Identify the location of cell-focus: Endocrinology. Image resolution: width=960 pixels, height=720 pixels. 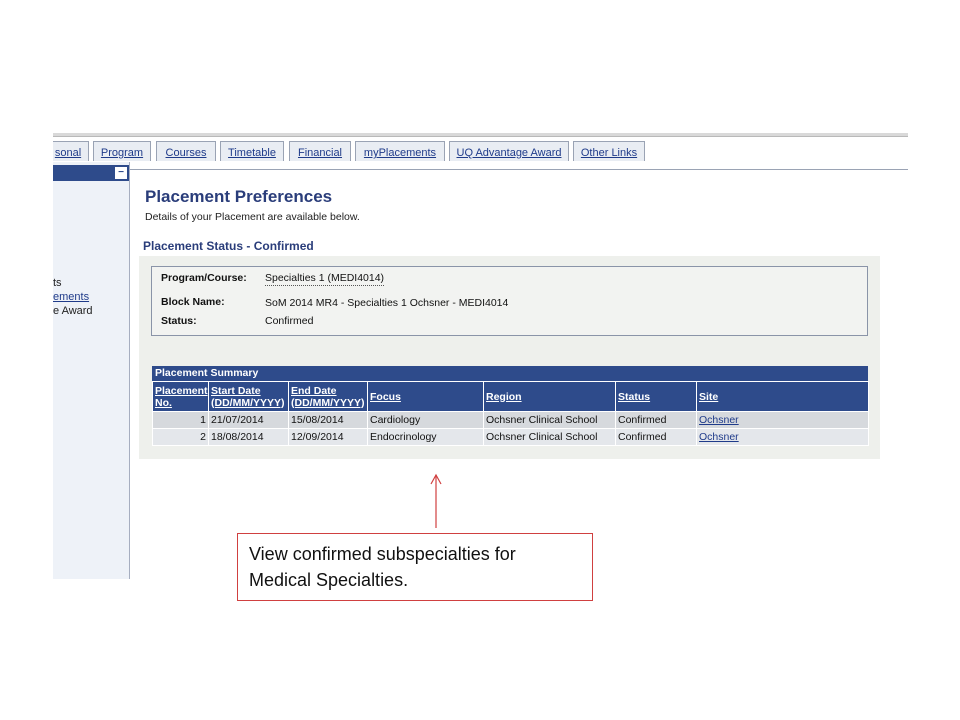
(425, 437).